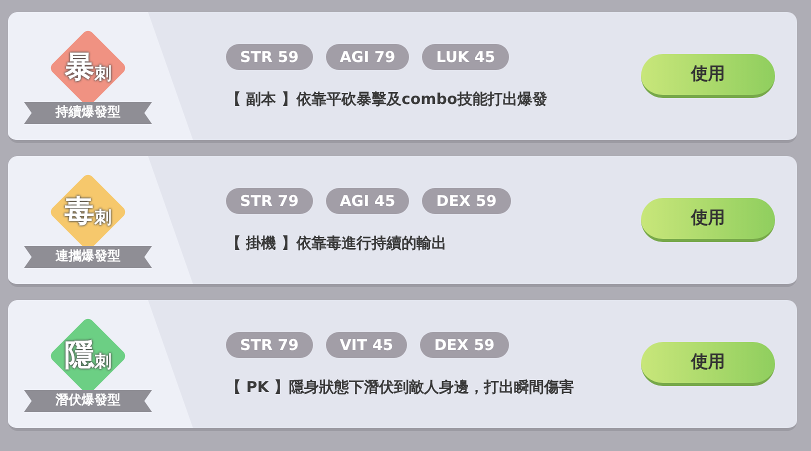 The height and width of the screenshot is (451, 811). I want to click on emblem-main-text: 毒, so click(79, 212).